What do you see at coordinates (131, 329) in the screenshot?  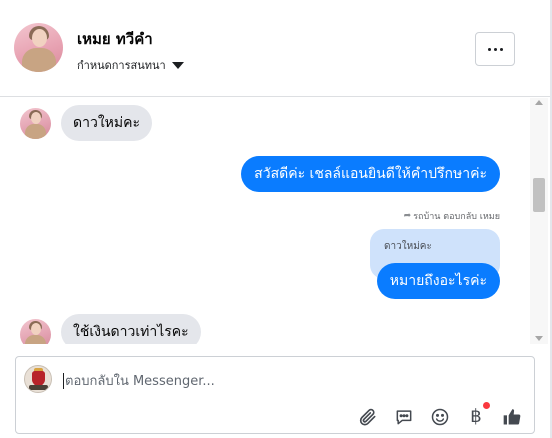 I see `message-incoming: ใช้เงินดาวเท่าไรคะ` at bounding box center [131, 329].